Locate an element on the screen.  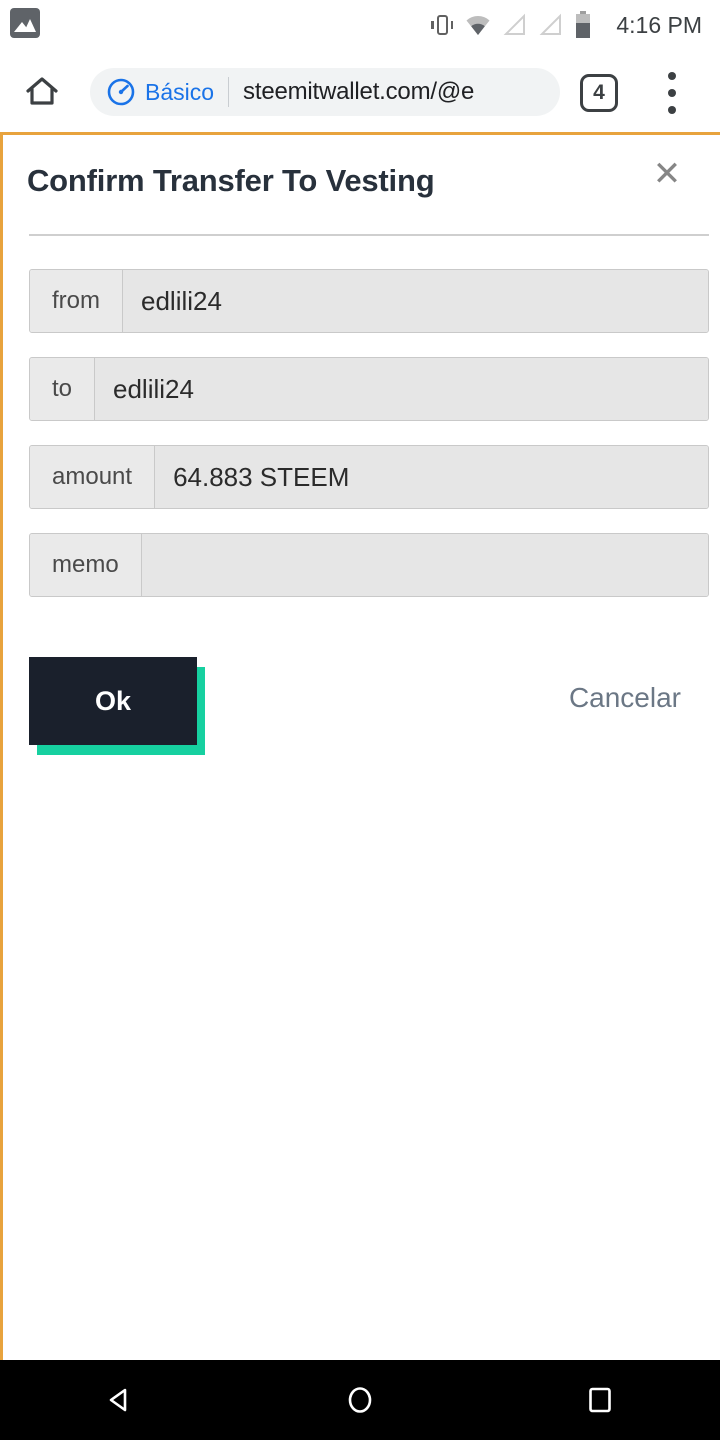
speedometer-icon is located at coordinates (121, 92).